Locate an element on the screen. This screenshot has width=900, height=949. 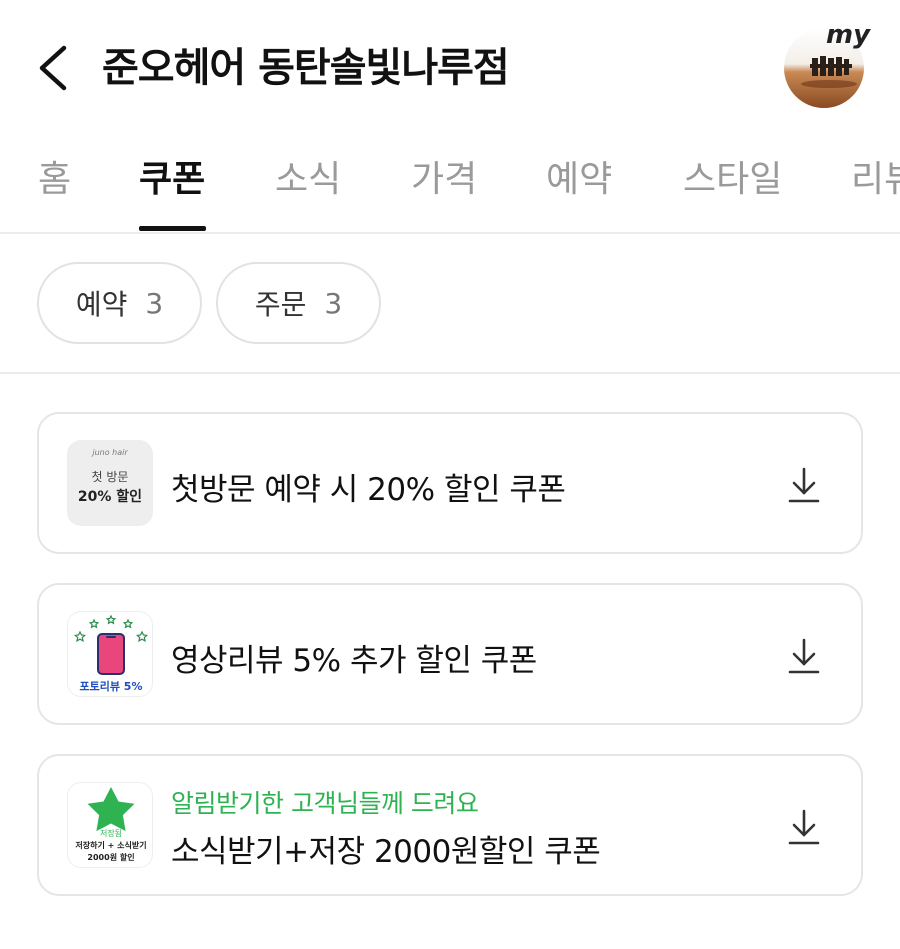
chevron-left-icon is located at coordinates (53, 68).